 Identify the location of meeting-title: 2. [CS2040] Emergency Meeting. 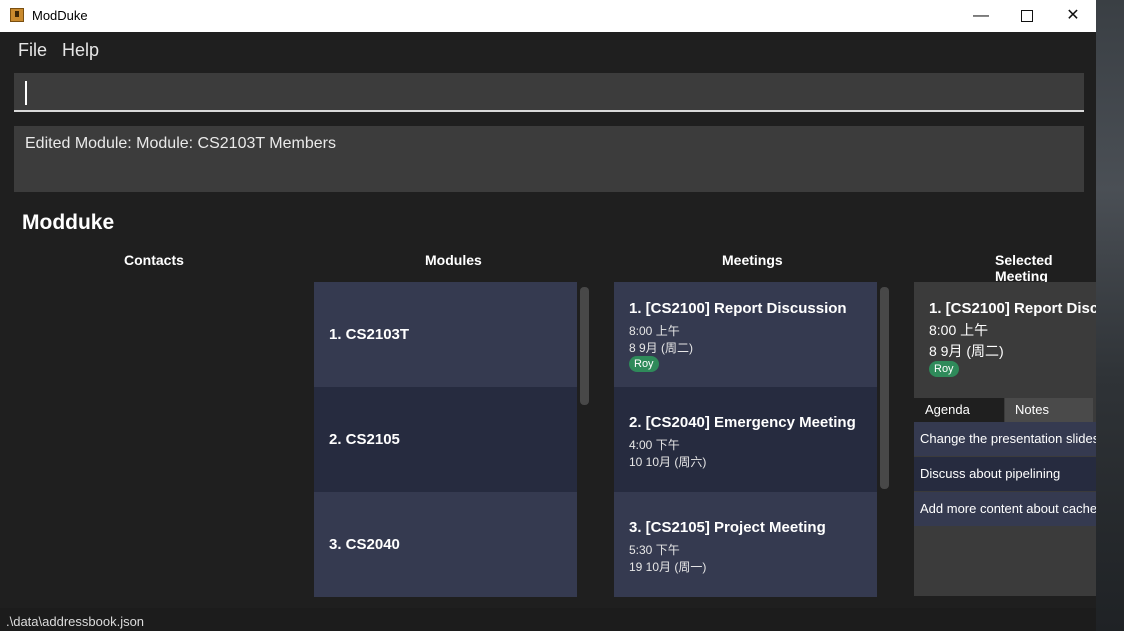
(742, 422).